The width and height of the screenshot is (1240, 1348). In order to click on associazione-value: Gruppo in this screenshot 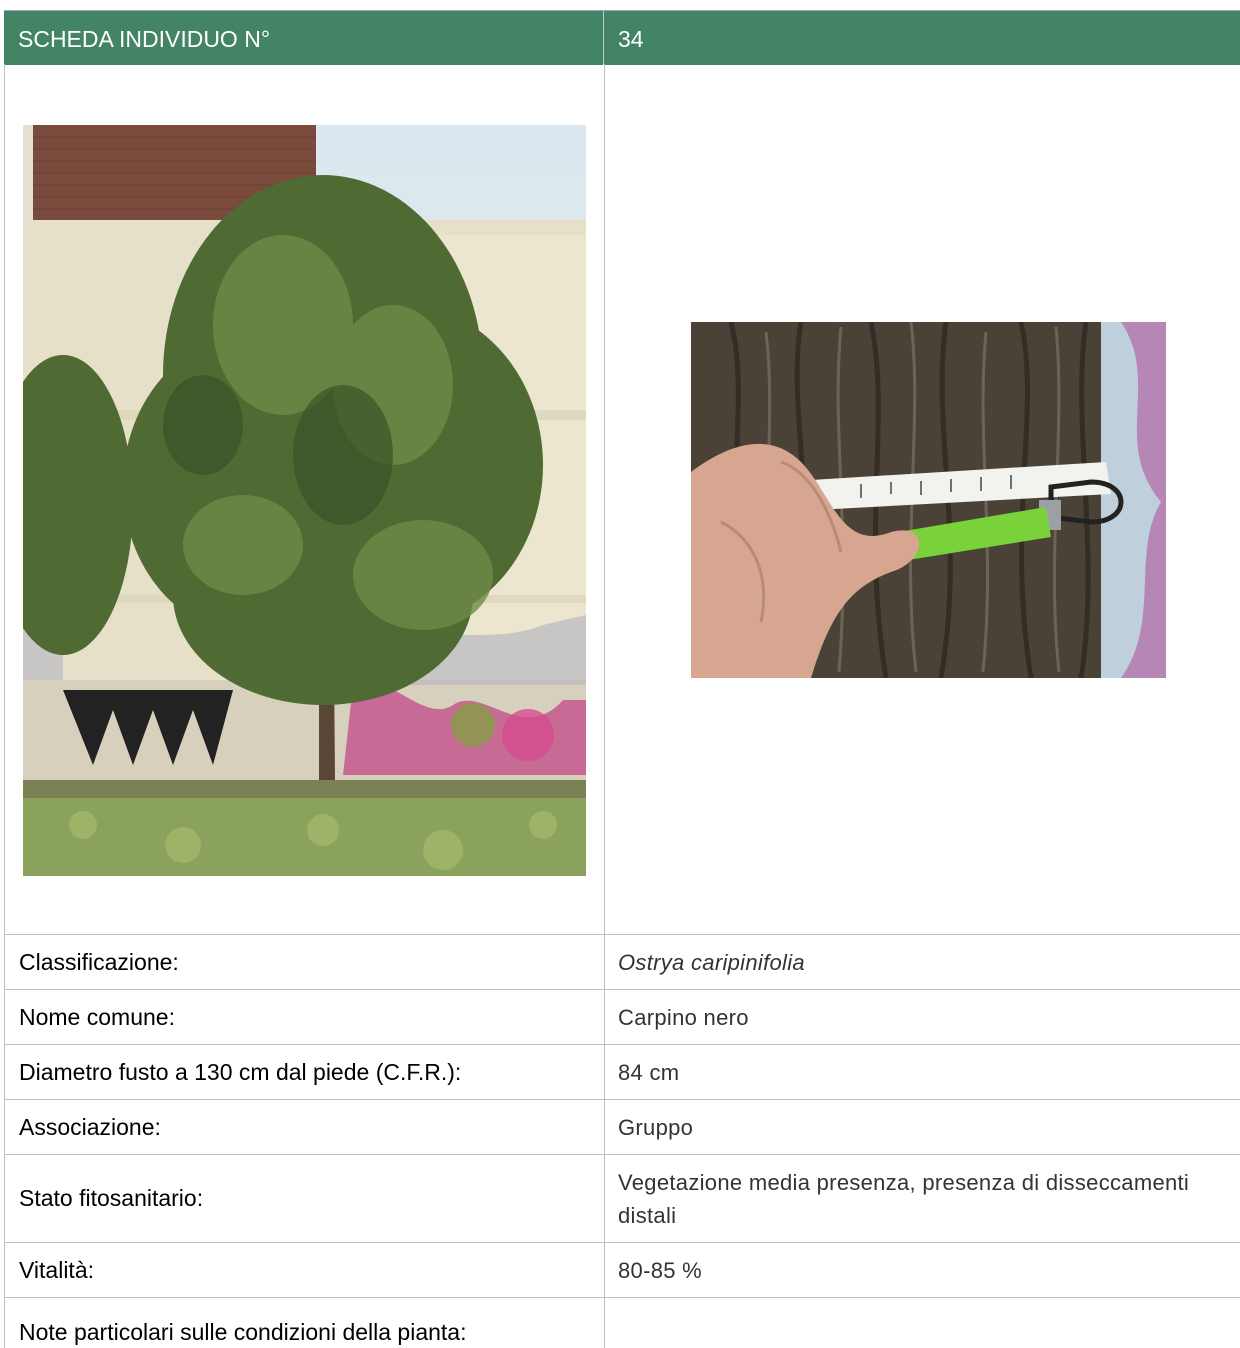, I will do `click(656, 1127)`.